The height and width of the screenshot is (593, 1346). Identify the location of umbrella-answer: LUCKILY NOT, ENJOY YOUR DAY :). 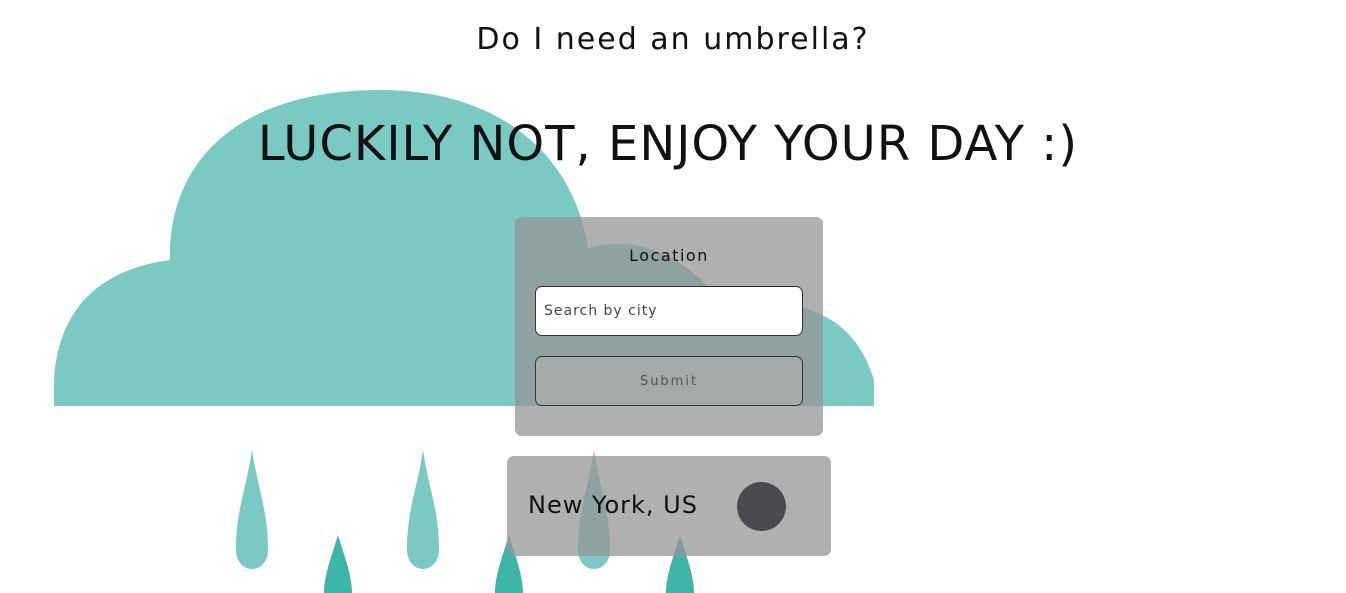
(668, 144).